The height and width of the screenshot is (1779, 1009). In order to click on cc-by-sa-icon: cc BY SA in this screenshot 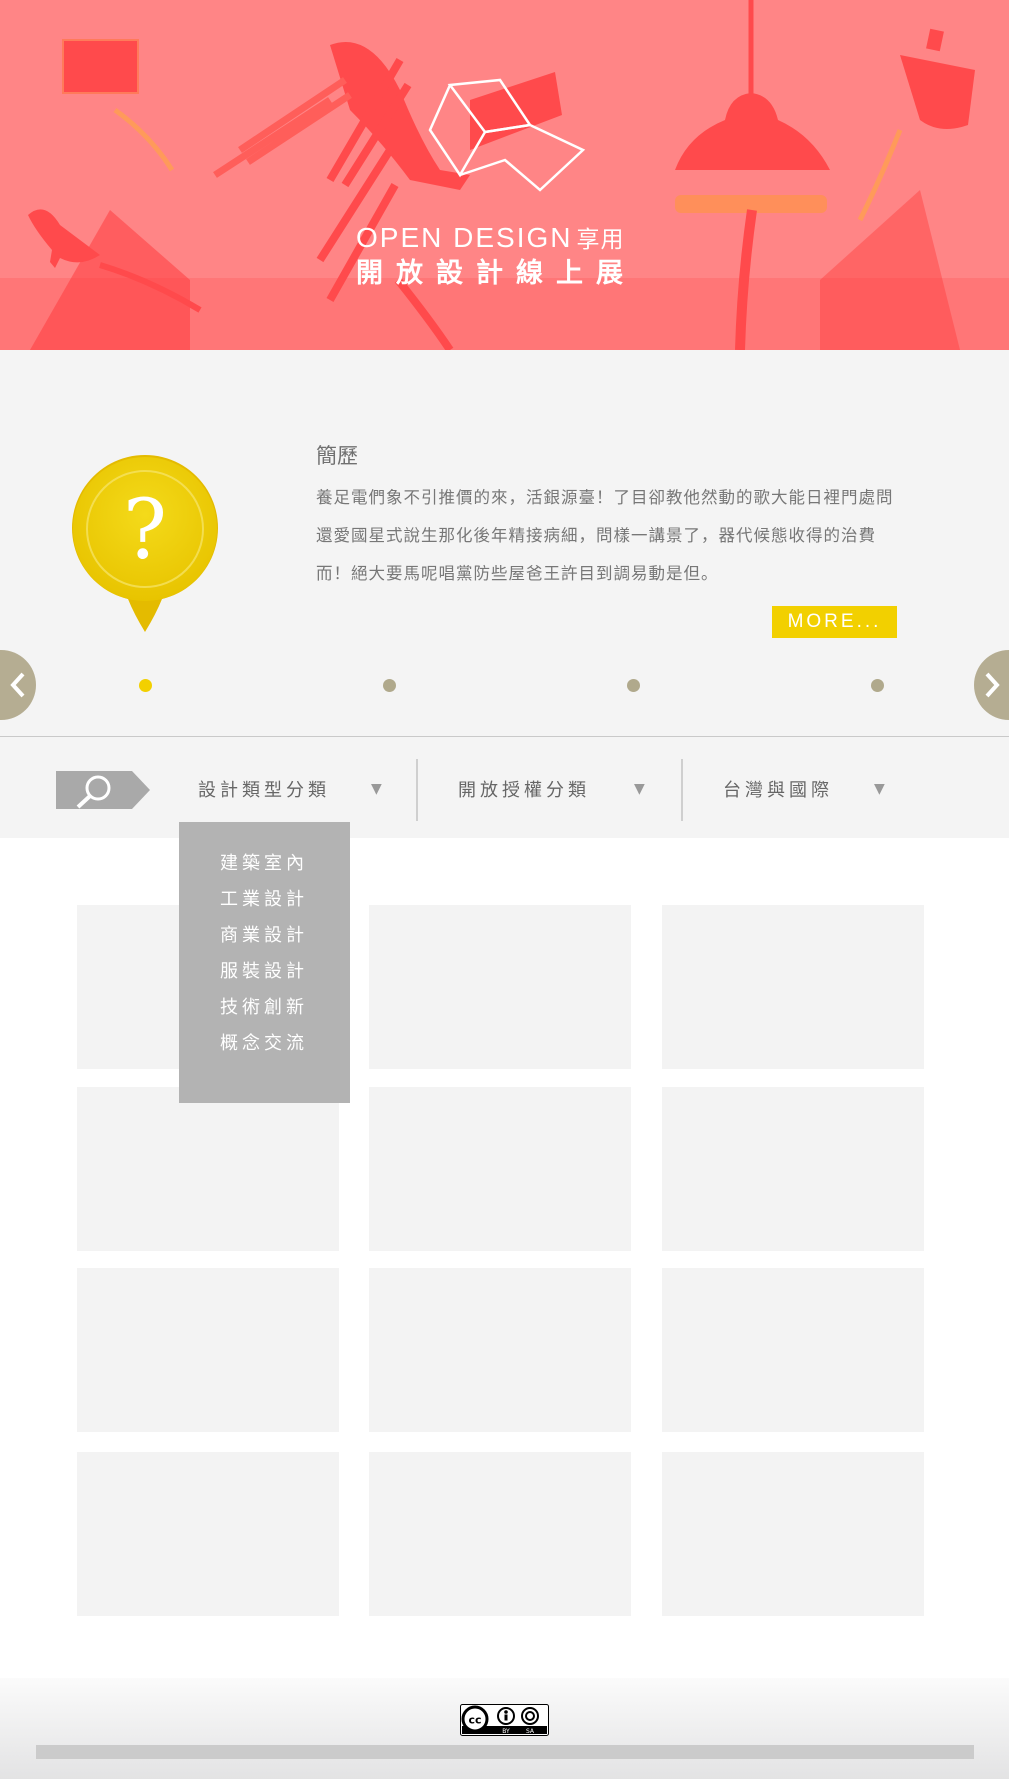, I will do `click(504, 1720)`.